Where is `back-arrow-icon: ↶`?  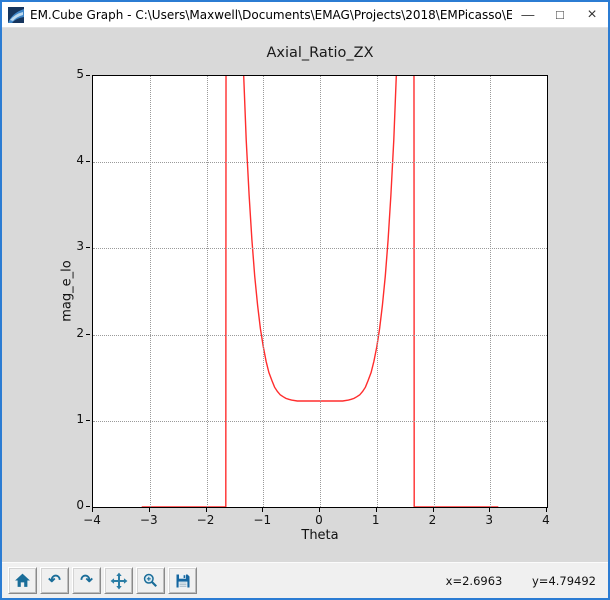
back-arrow-icon: ↶ is located at coordinates (54, 580).